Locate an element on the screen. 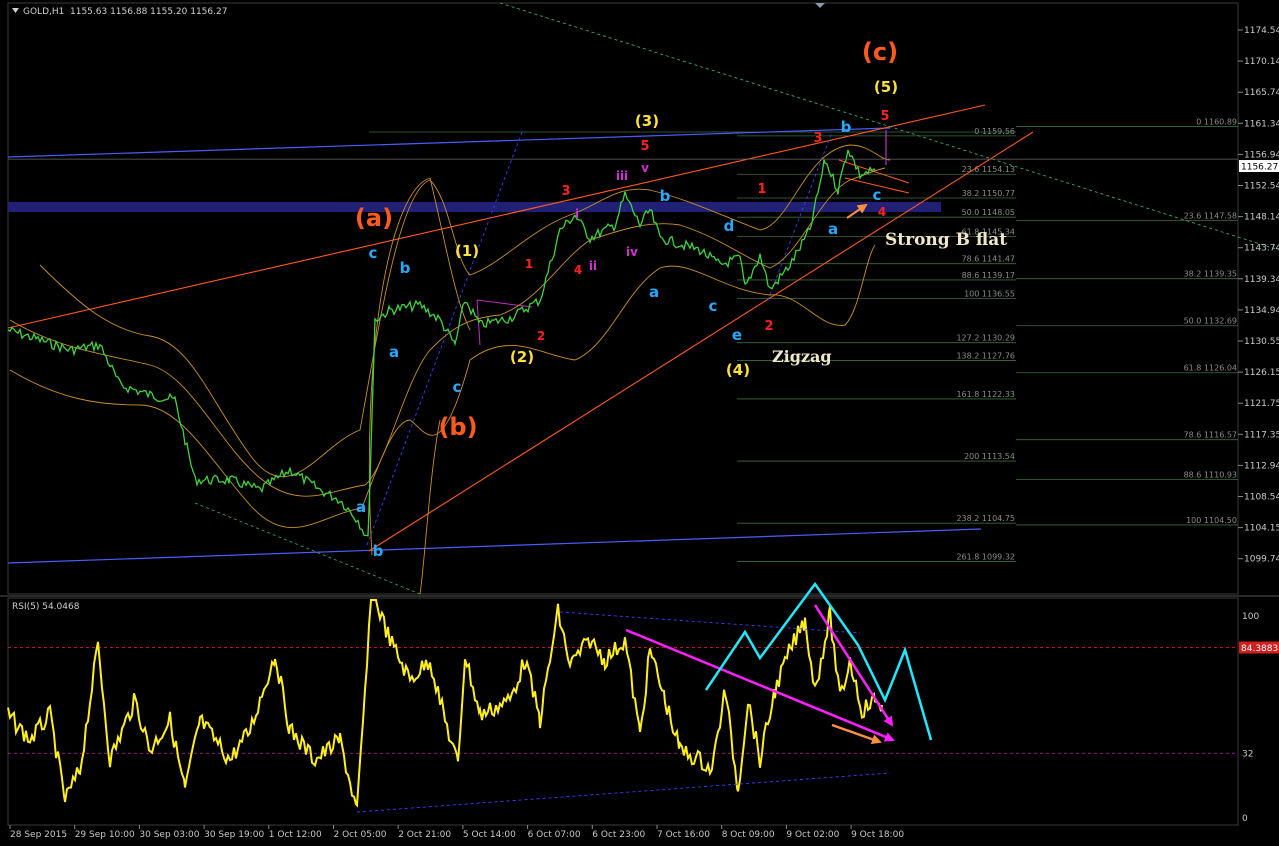 The width and height of the screenshot is (1279, 846). fib-level-label: 100 1136.55 is located at coordinates (989, 293).